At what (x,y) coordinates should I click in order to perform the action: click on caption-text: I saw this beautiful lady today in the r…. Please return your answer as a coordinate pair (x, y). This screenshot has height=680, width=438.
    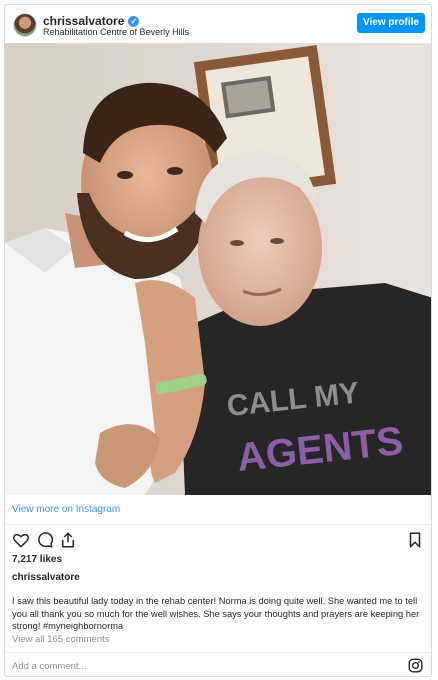
    Looking at the image, I should click on (216, 613).